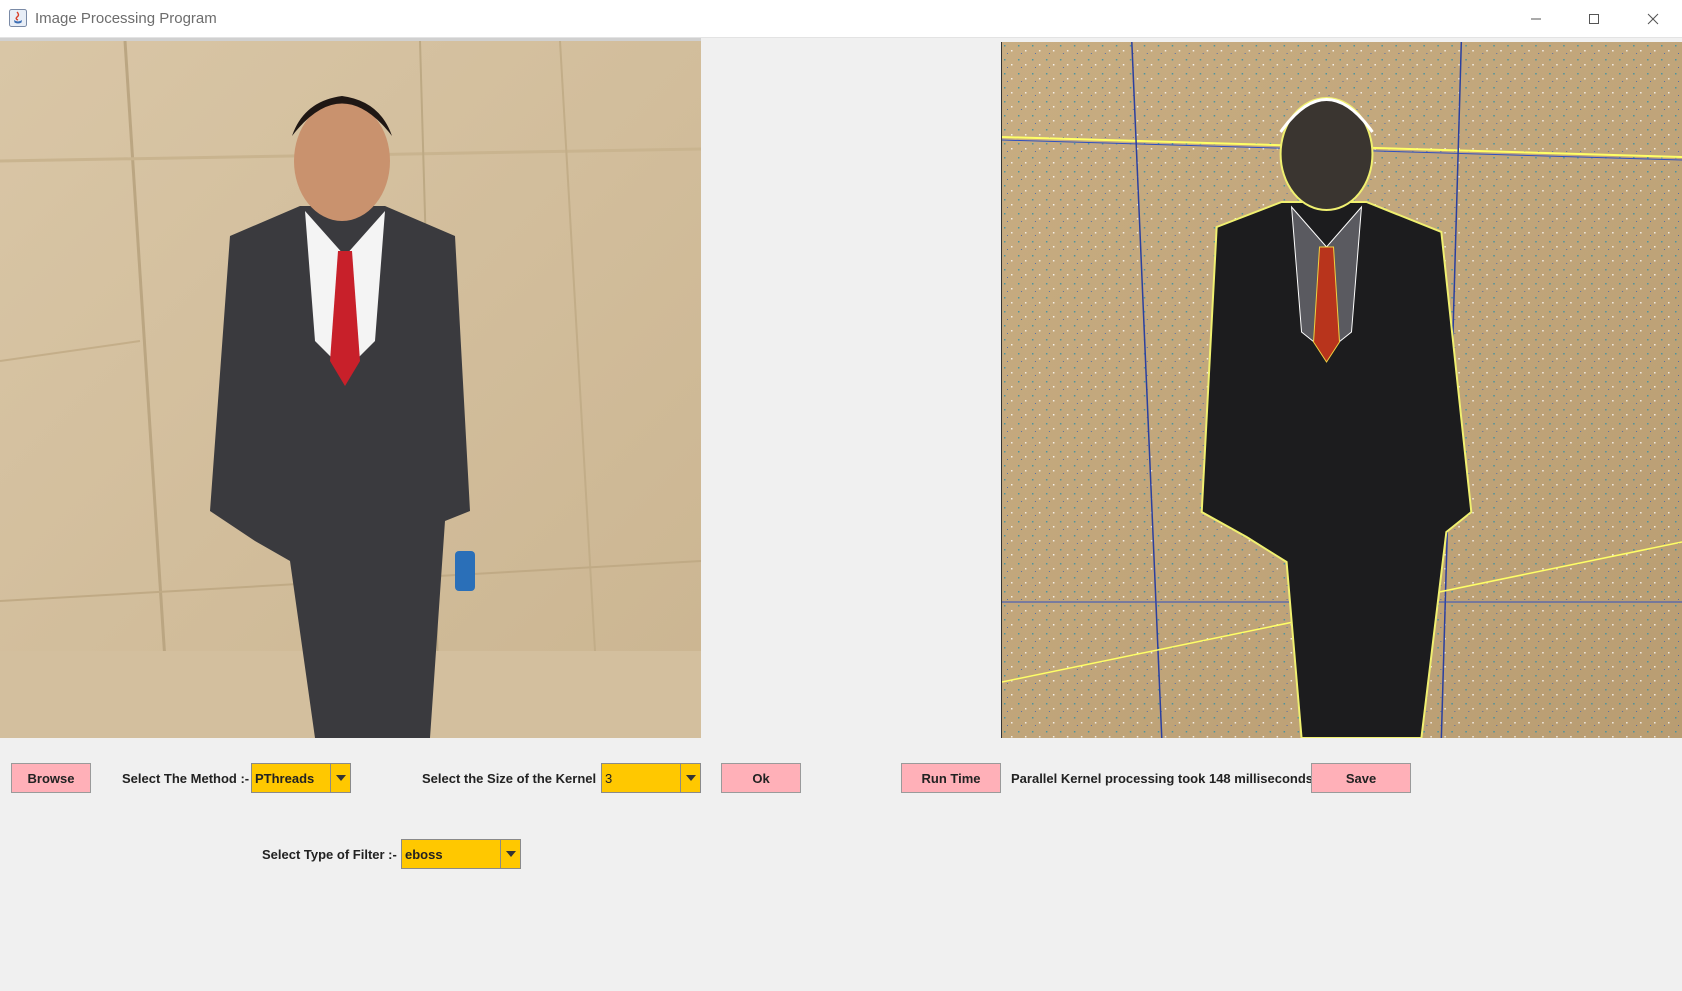 The width and height of the screenshot is (1682, 991). Describe the element at coordinates (951, 778) in the screenshot. I see `run-time-button: Run Time` at that location.